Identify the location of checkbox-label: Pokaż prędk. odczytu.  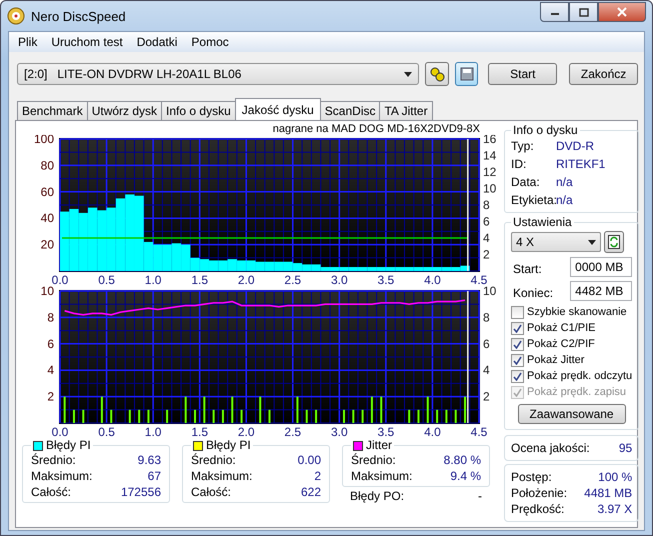
(579, 376).